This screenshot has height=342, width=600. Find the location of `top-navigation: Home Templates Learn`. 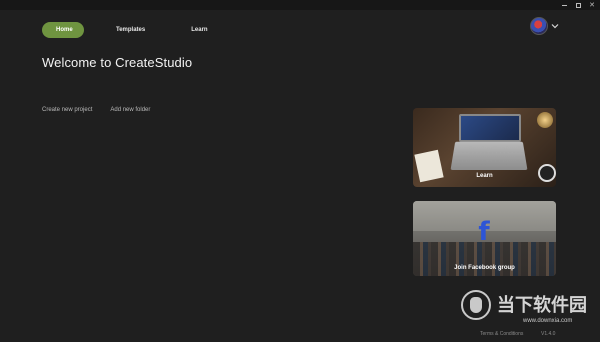

top-navigation: Home Templates Learn is located at coordinates (132, 30).